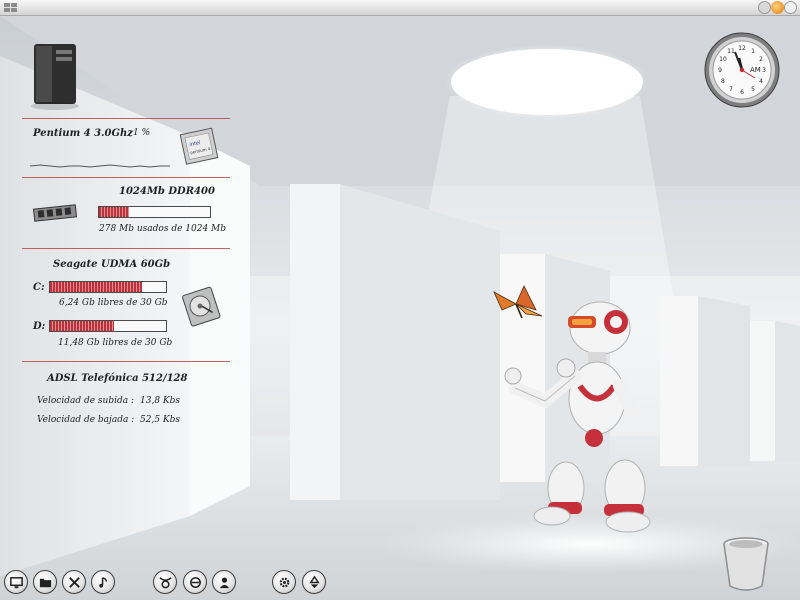 The image size is (800, 600). I want to click on clock-numeral: 5, so click(753, 89).